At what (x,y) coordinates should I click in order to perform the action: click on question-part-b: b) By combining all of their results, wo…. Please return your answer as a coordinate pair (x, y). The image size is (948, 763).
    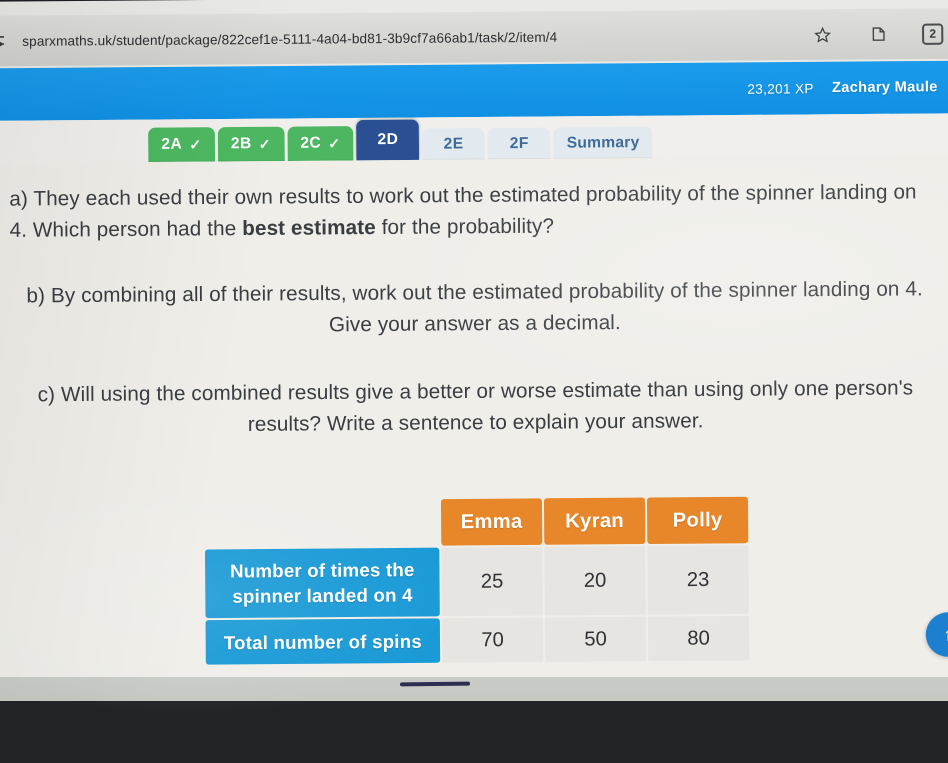
    Looking at the image, I should click on (474, 307).